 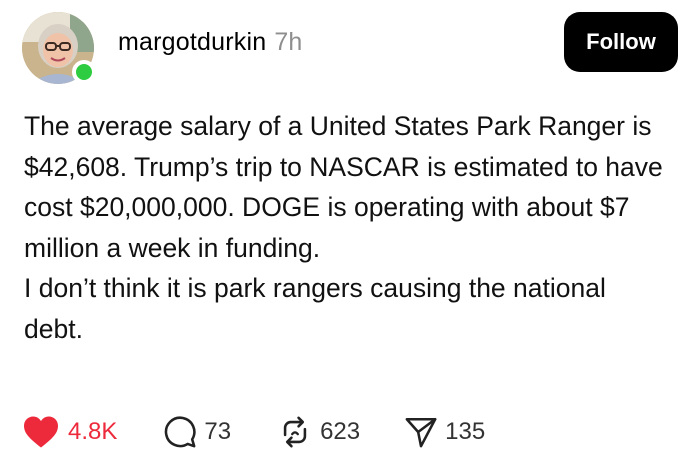 I want to click on author-line: margotdurkin 7h, so click(x=210, y=42).